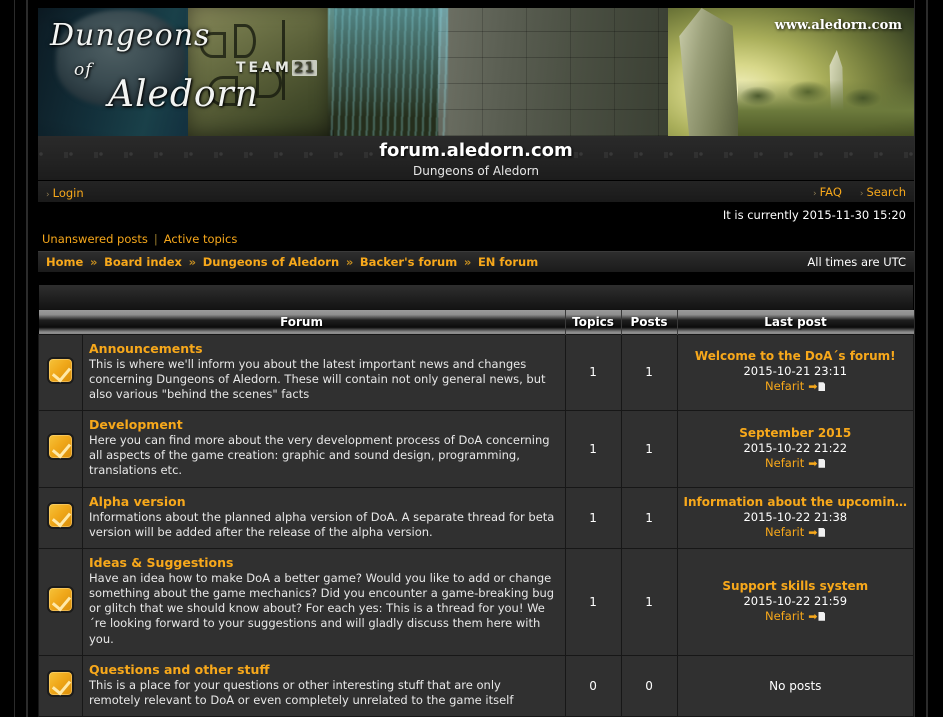 This screenshot has width=943, height=717. I want to click on nav-right-group: › FAQ › Search, so click(859, 192).